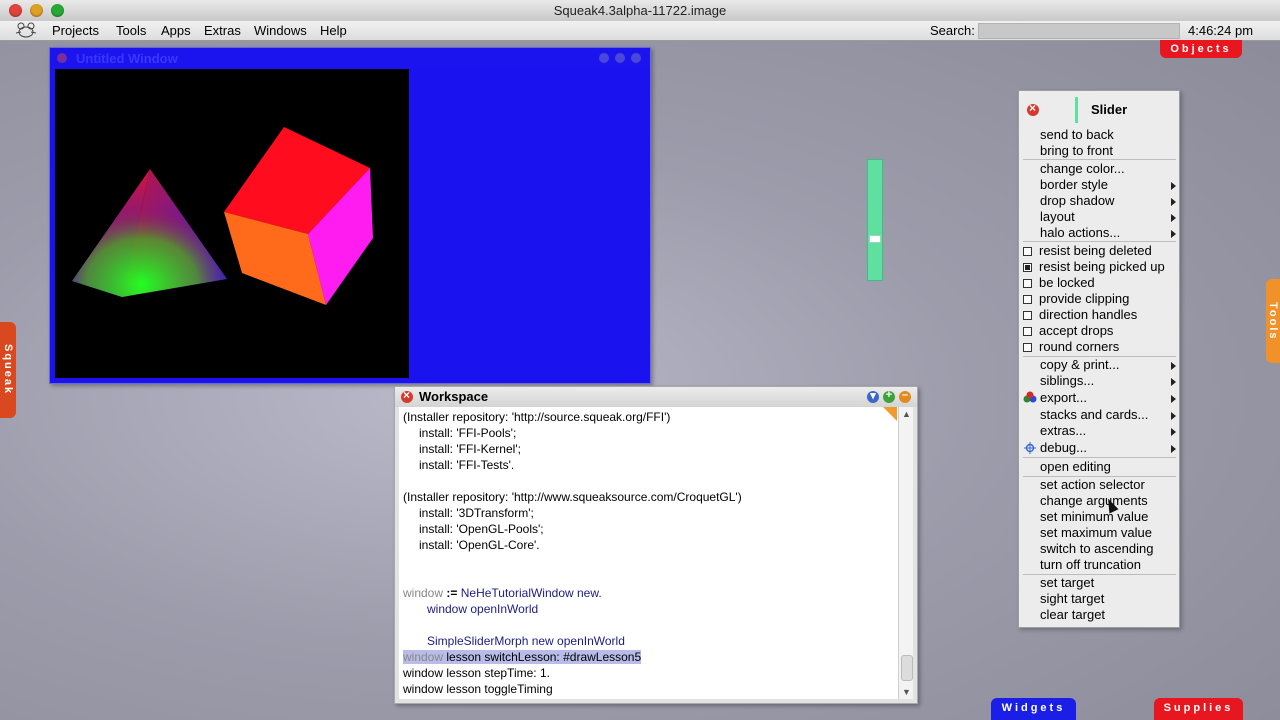 The width and height of the screenshot is (1280, 720). Describe the element at coordinates (636, 58) in the screenshot. I see `collapse-icon` at that location.